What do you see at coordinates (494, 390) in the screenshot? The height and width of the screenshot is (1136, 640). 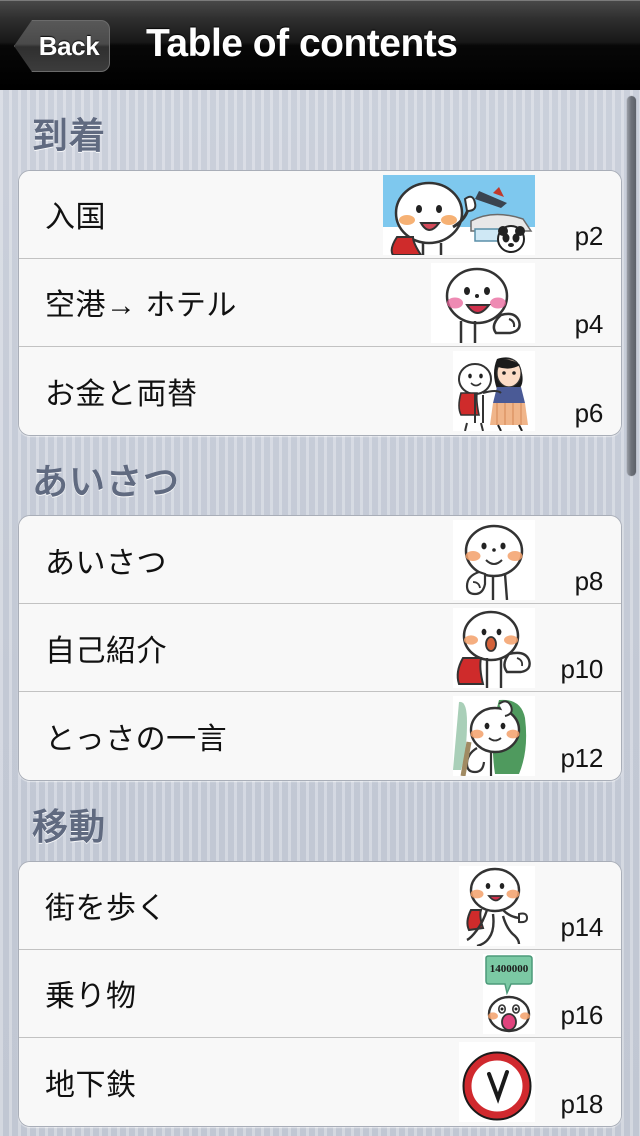 I see `character-with-girl-thumb` at bounding box center [494, 390].